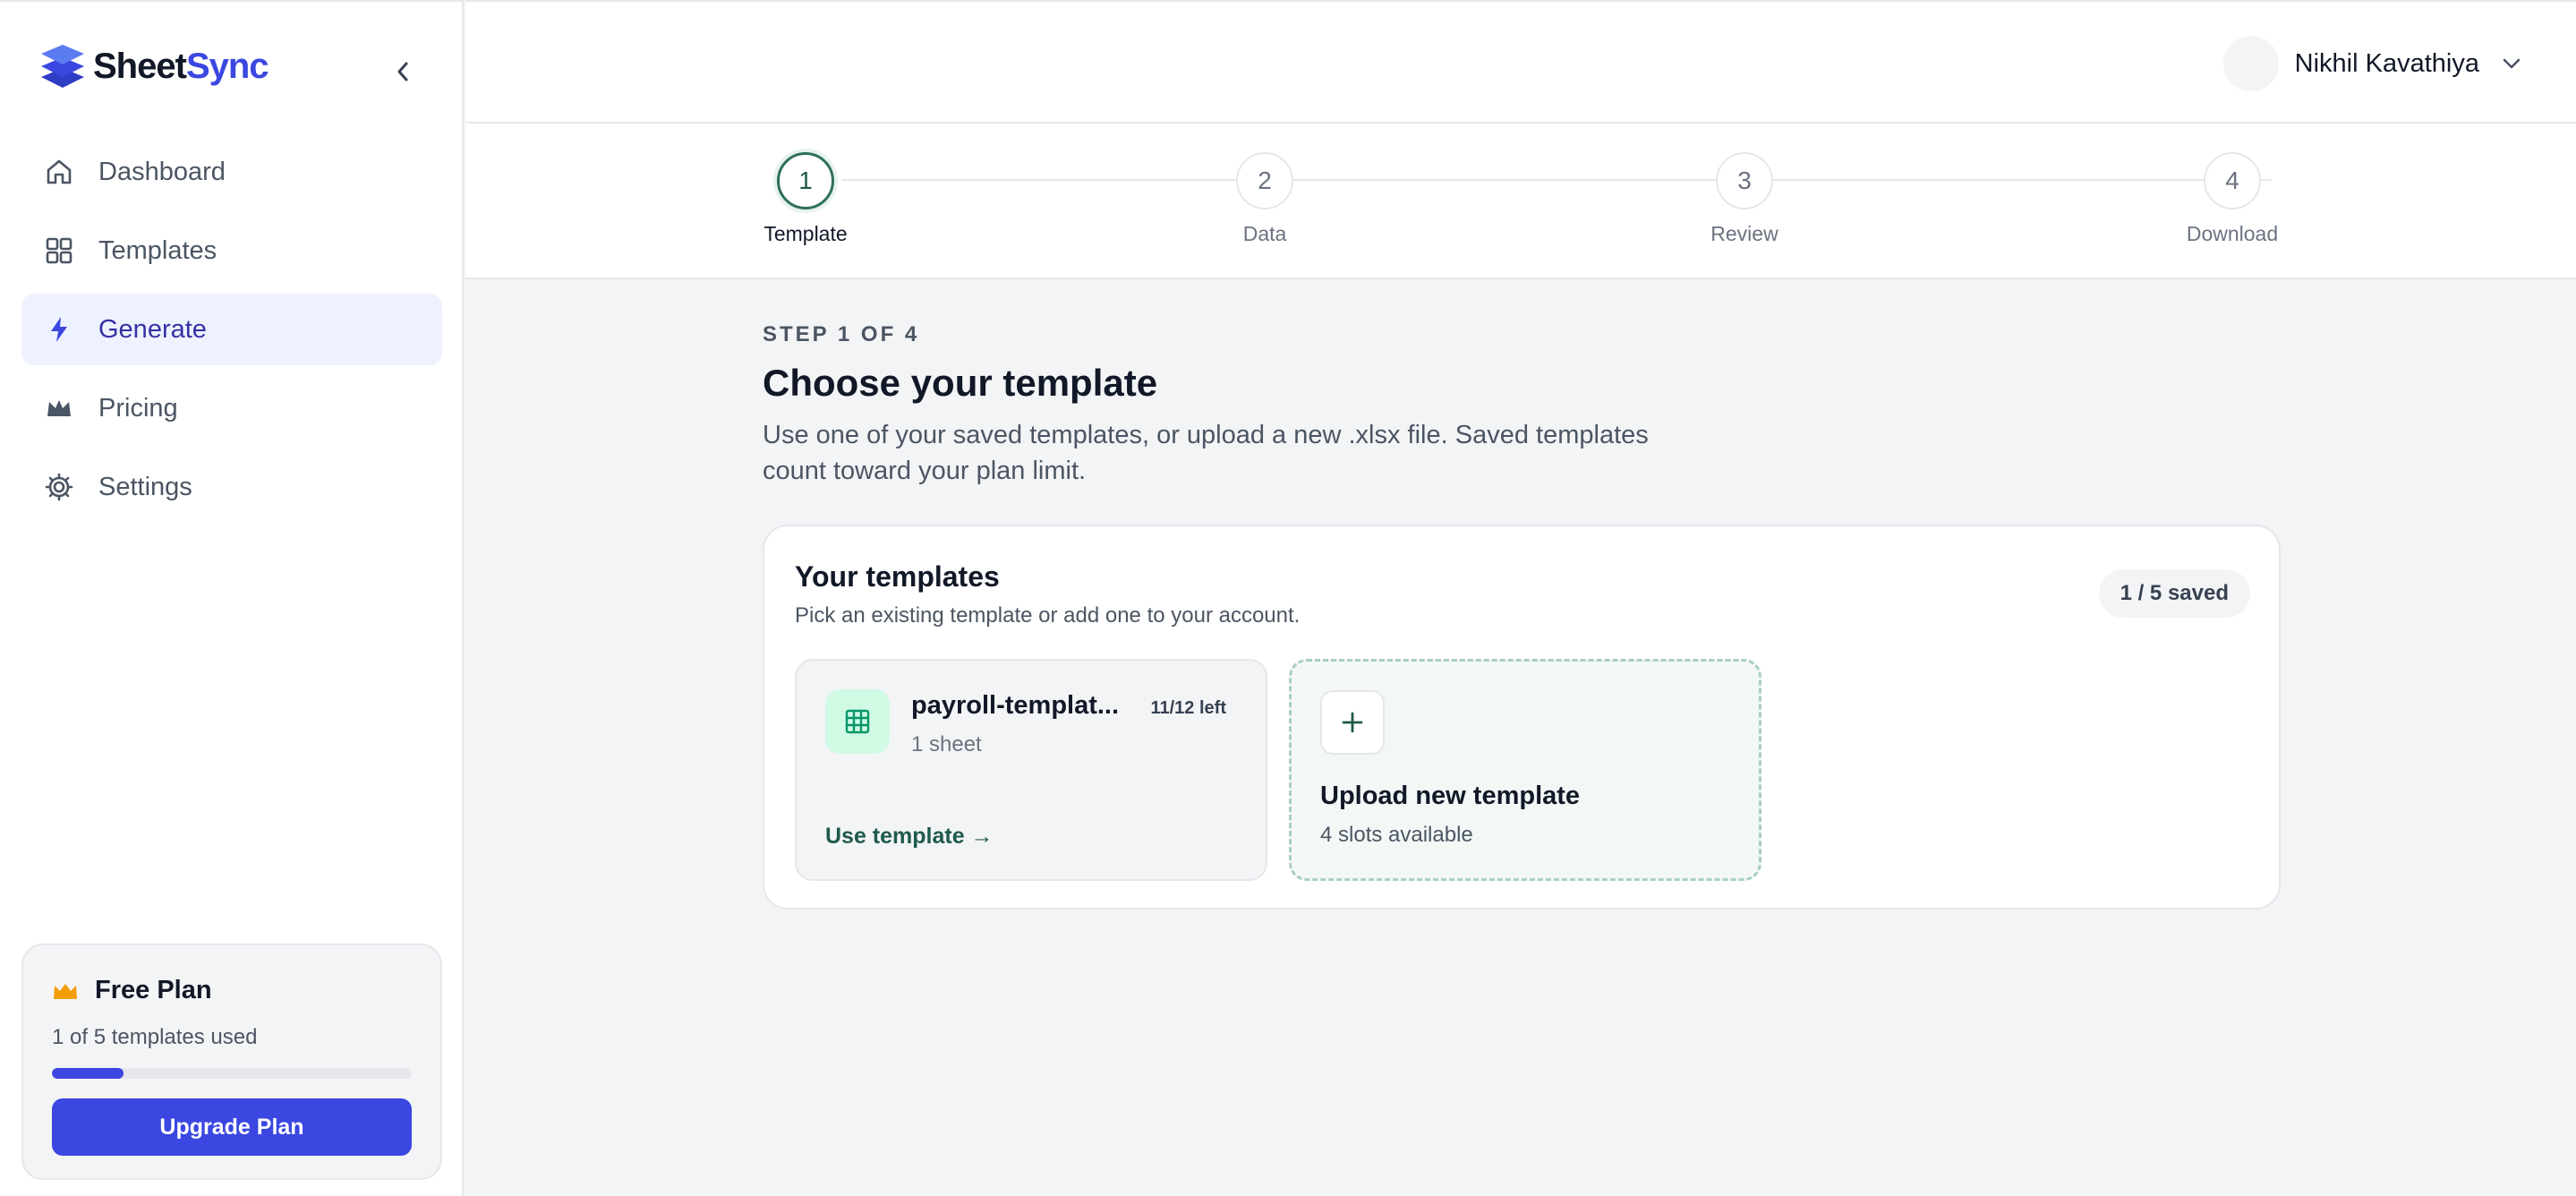  I want to click on plan-title: Free Plan, so click(232, 990).